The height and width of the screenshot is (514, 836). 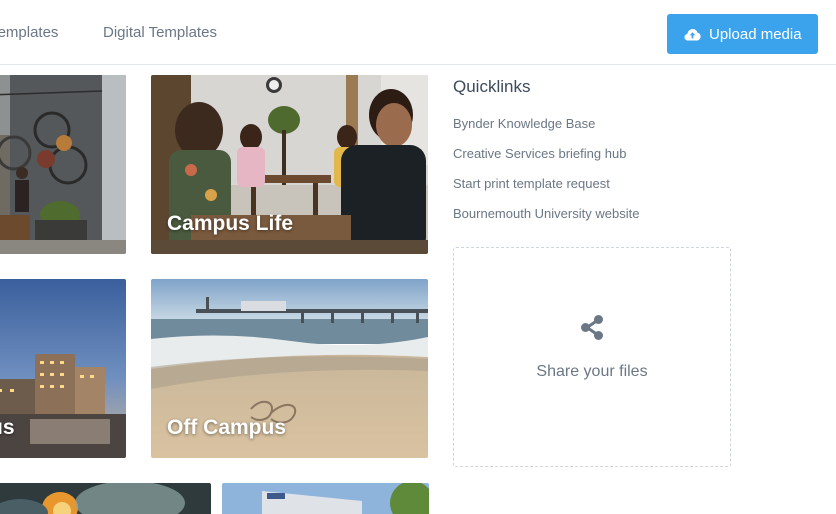 What do you see at coordinates (592, 371) in the screenshot?
I see `share-files-label: Share your files` at bounding box center [592, 371].